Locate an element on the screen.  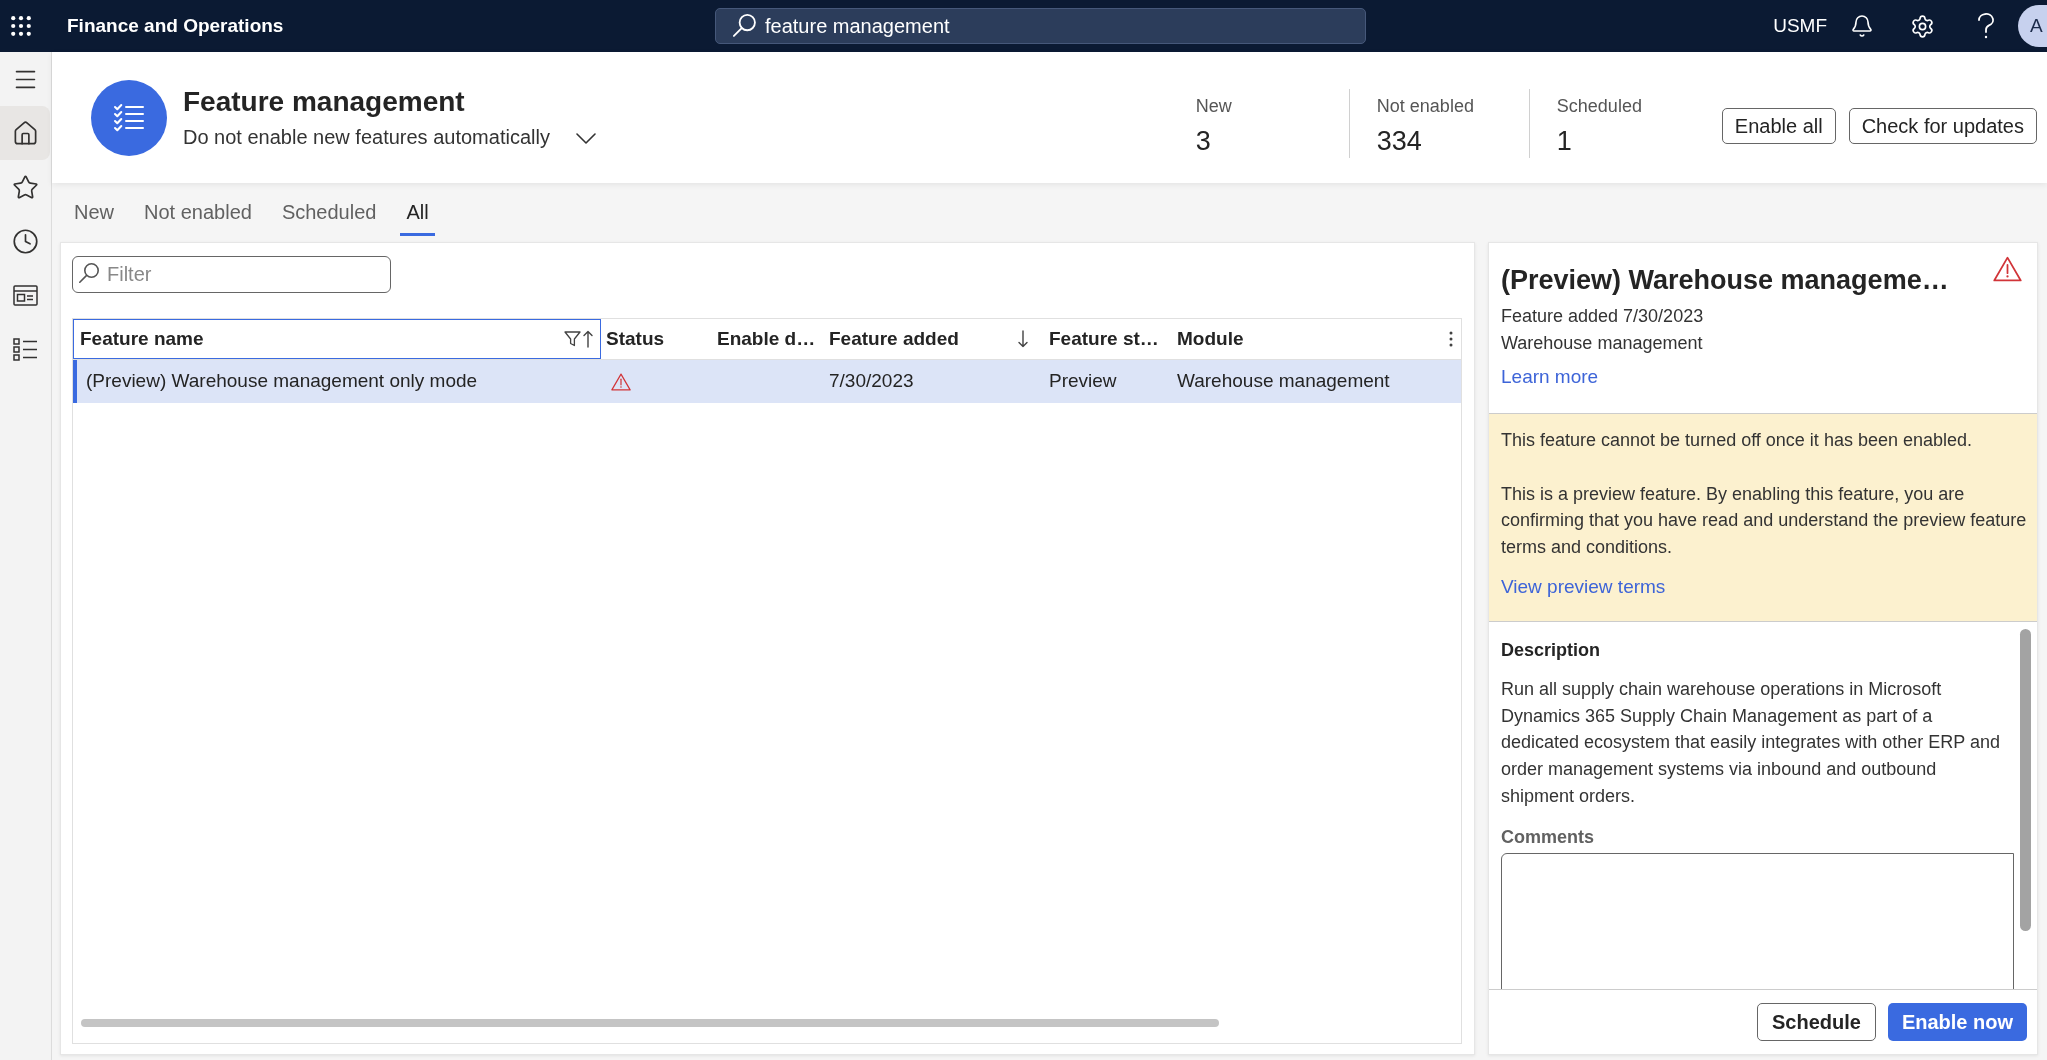
notice-text: This feature cannot be turned off once it has been enabled. is located at coordinates (1737, 440).